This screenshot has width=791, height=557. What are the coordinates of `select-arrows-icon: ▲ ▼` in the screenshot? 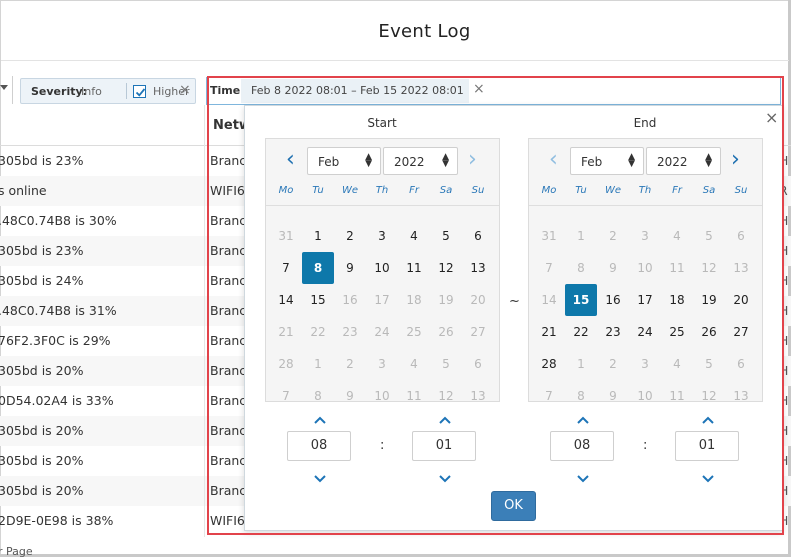 It's located at (368, 160).